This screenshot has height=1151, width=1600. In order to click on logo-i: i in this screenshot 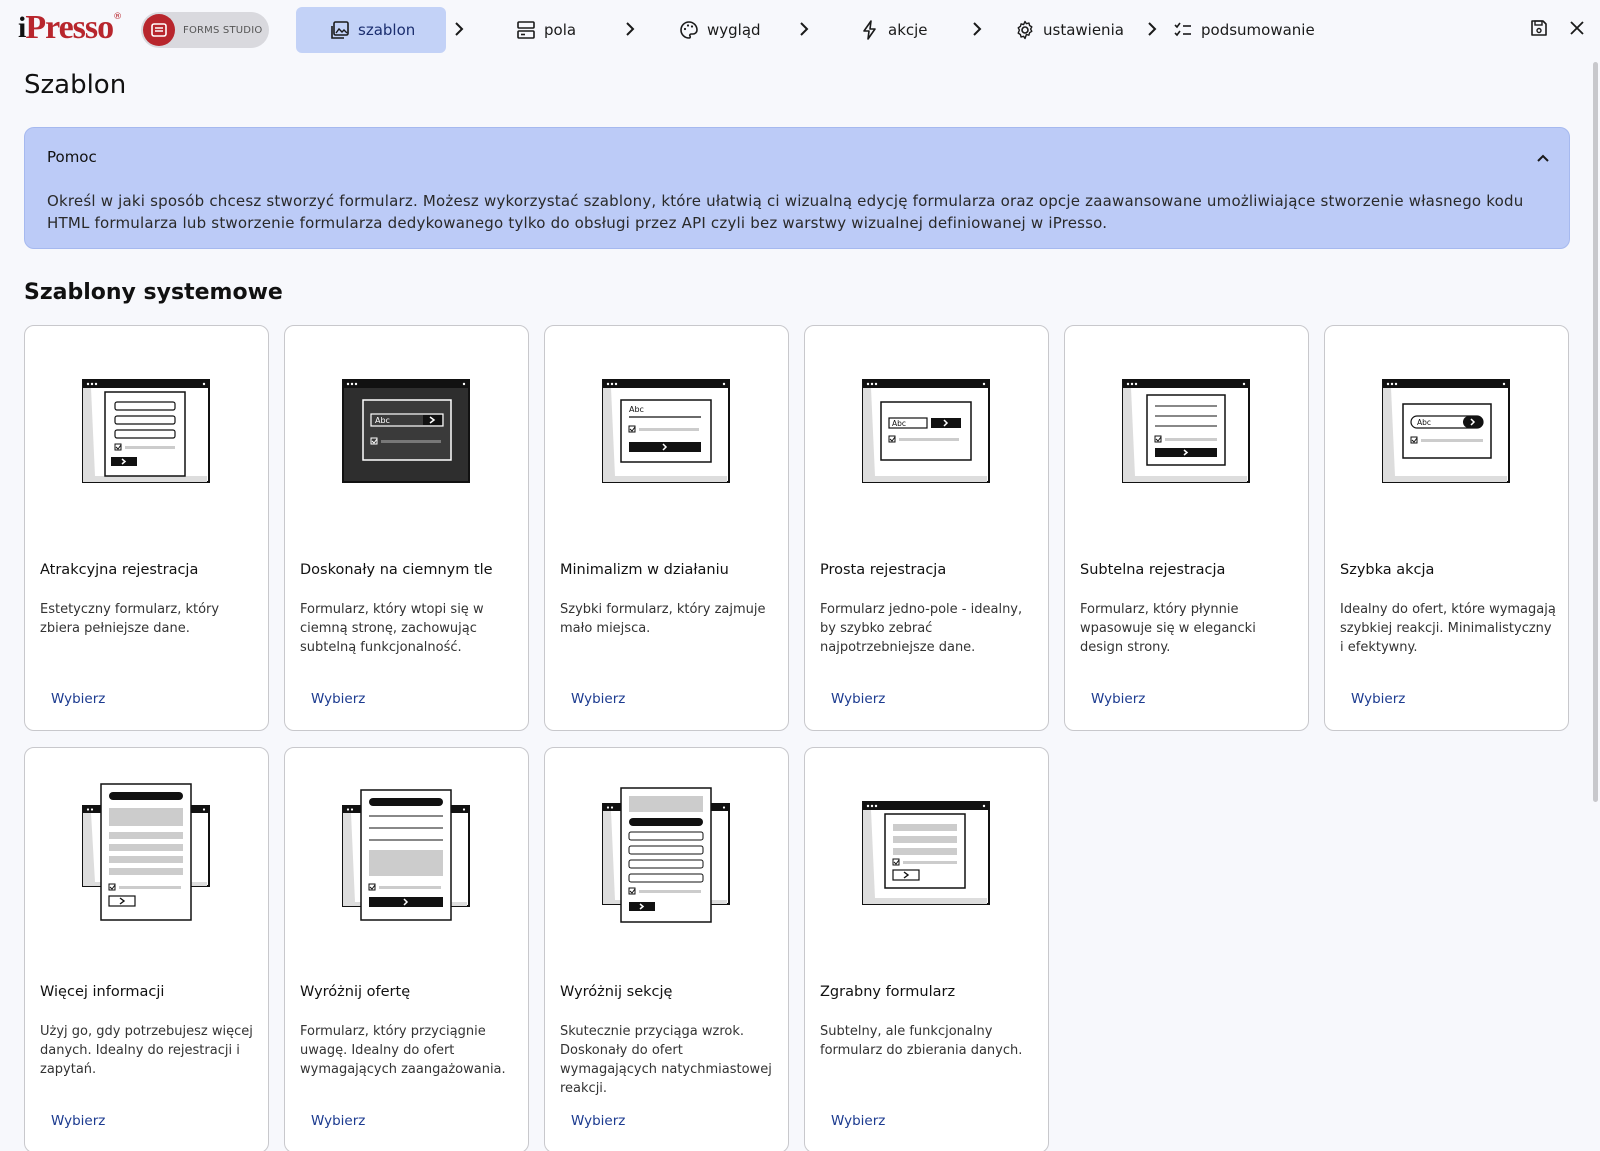, I will do `click(22, 27)`.